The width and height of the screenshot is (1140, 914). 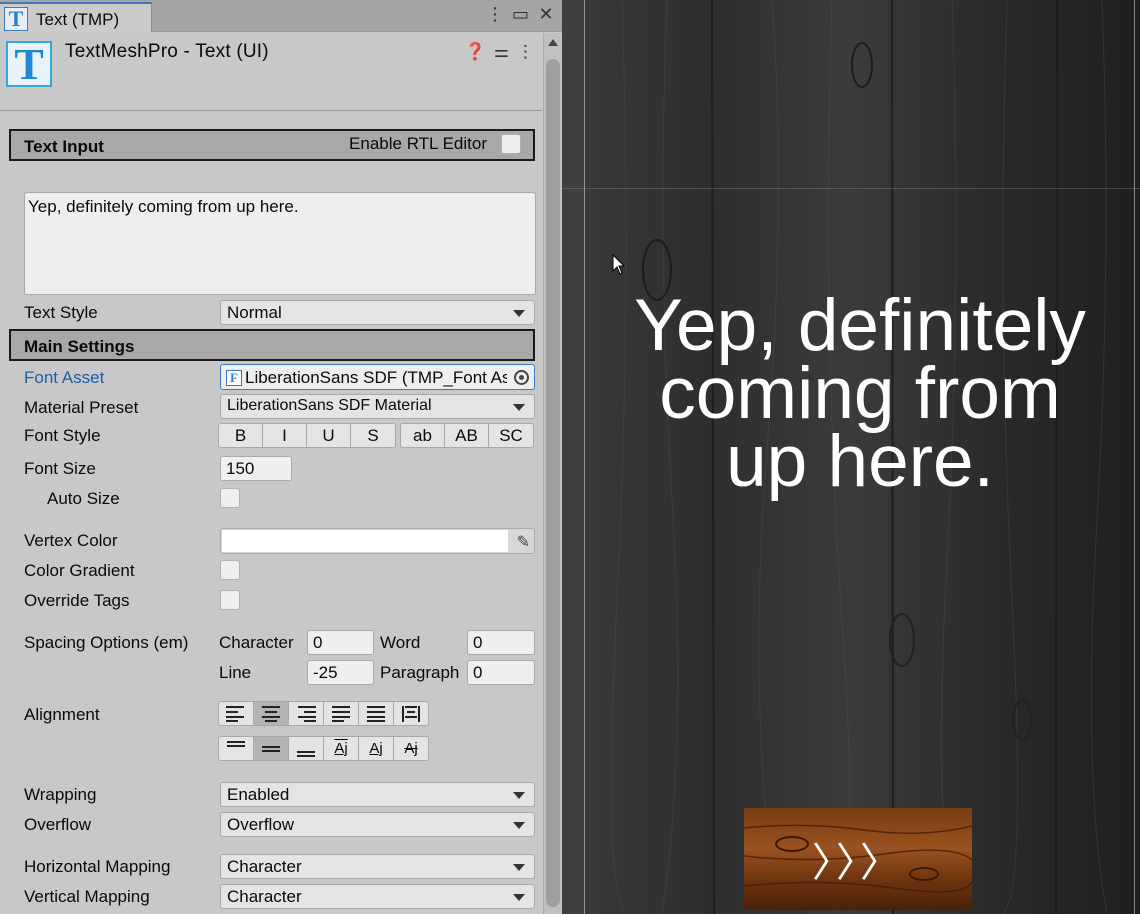 I want to click on align-middle-icon, so click(x=271, y=749).